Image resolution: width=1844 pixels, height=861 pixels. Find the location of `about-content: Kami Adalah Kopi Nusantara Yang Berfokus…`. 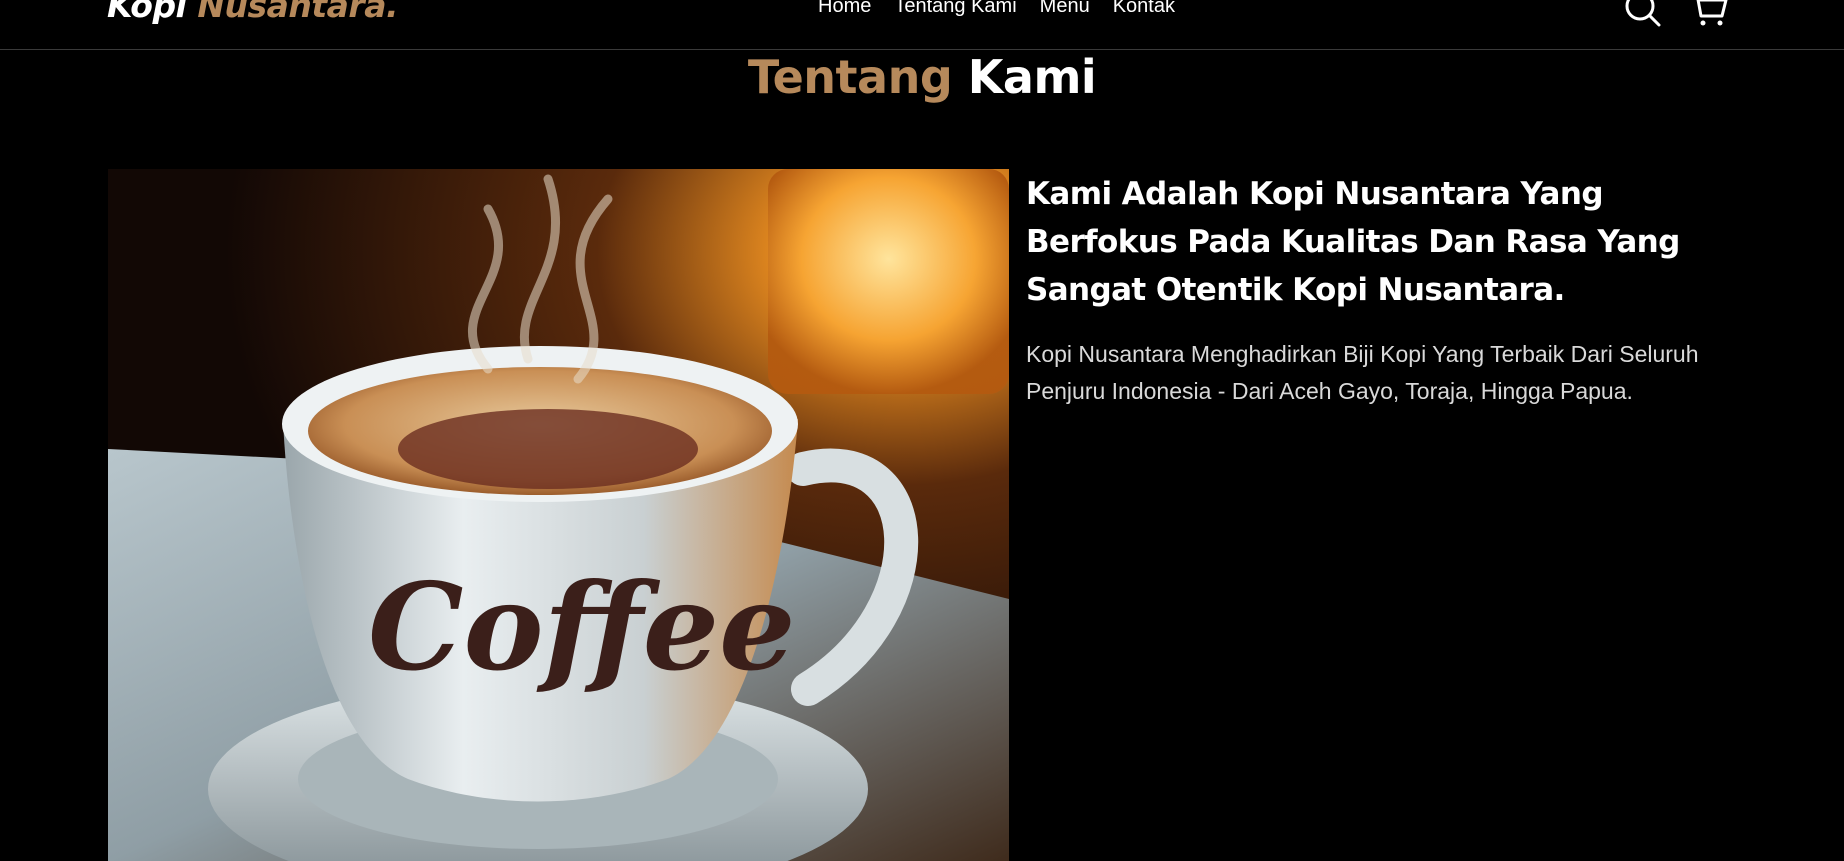

about-content: Kami Adalah Kopi Nusantara Yang Berfokus… is located at coordinates (1376, 290).